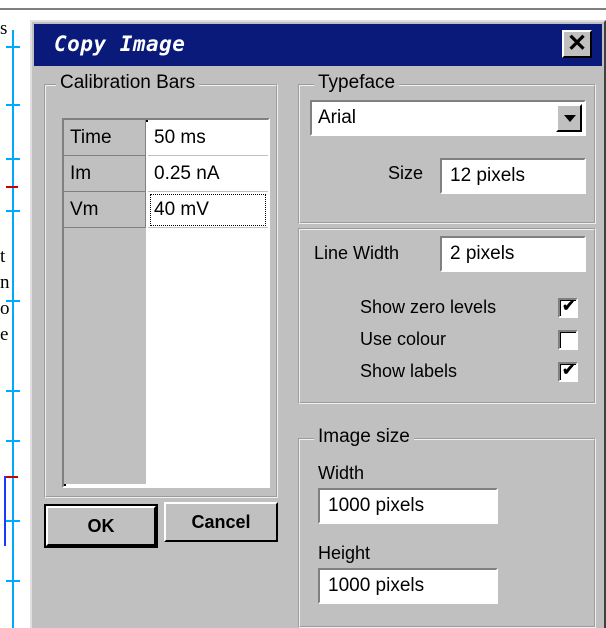 This screenshot has width=606, height=628. Describe the element at coordinates (101, 526) in the screenshot. I see `ok-button: OK` at that location.